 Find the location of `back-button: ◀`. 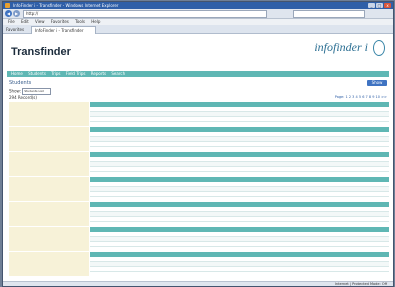

back-button: ◀ is located at coordinates (8, 13).